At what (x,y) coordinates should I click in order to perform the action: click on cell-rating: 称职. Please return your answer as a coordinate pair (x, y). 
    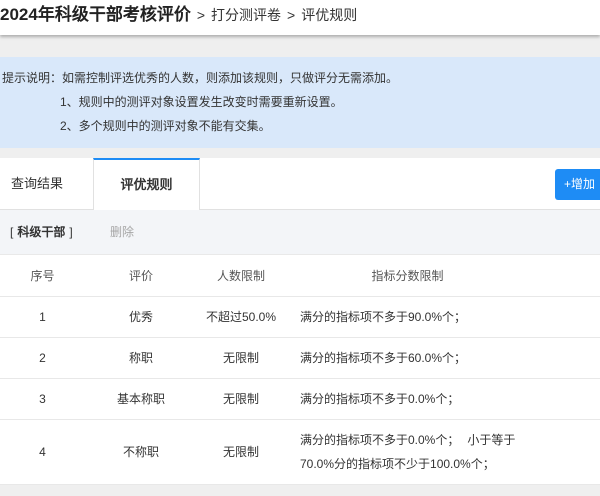
    Looking at the image, I should click on (141, 358).